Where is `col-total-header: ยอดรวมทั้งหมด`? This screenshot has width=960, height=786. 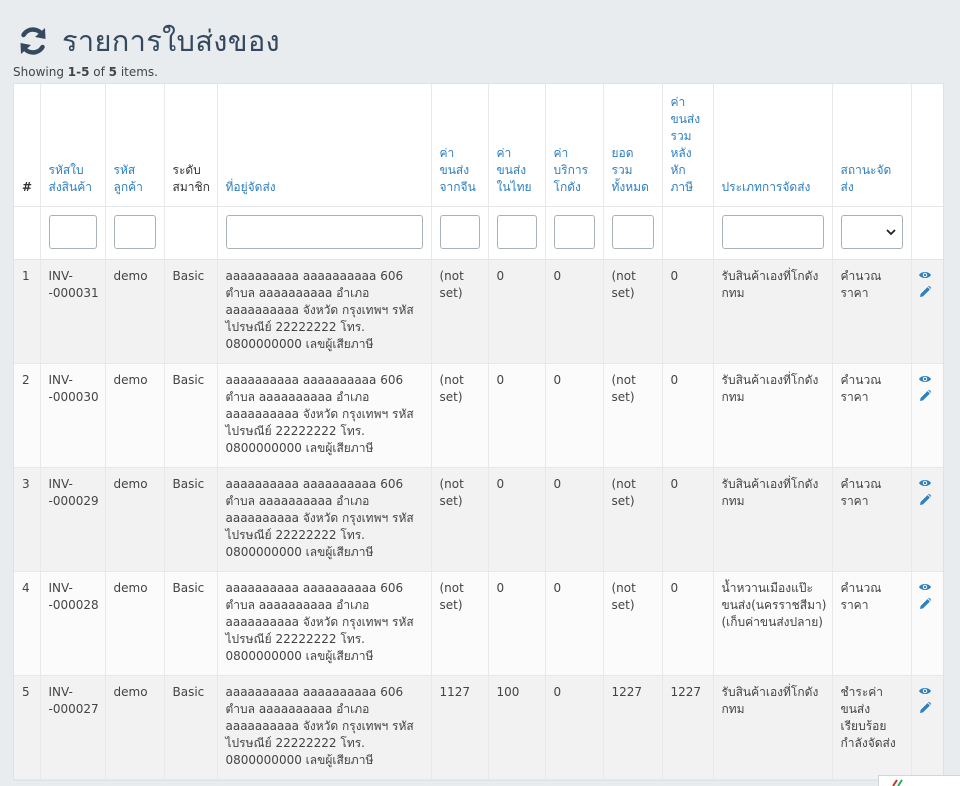
col-total-header: ยอดรวมทั้งหมด is located at coordinates (633, 145).